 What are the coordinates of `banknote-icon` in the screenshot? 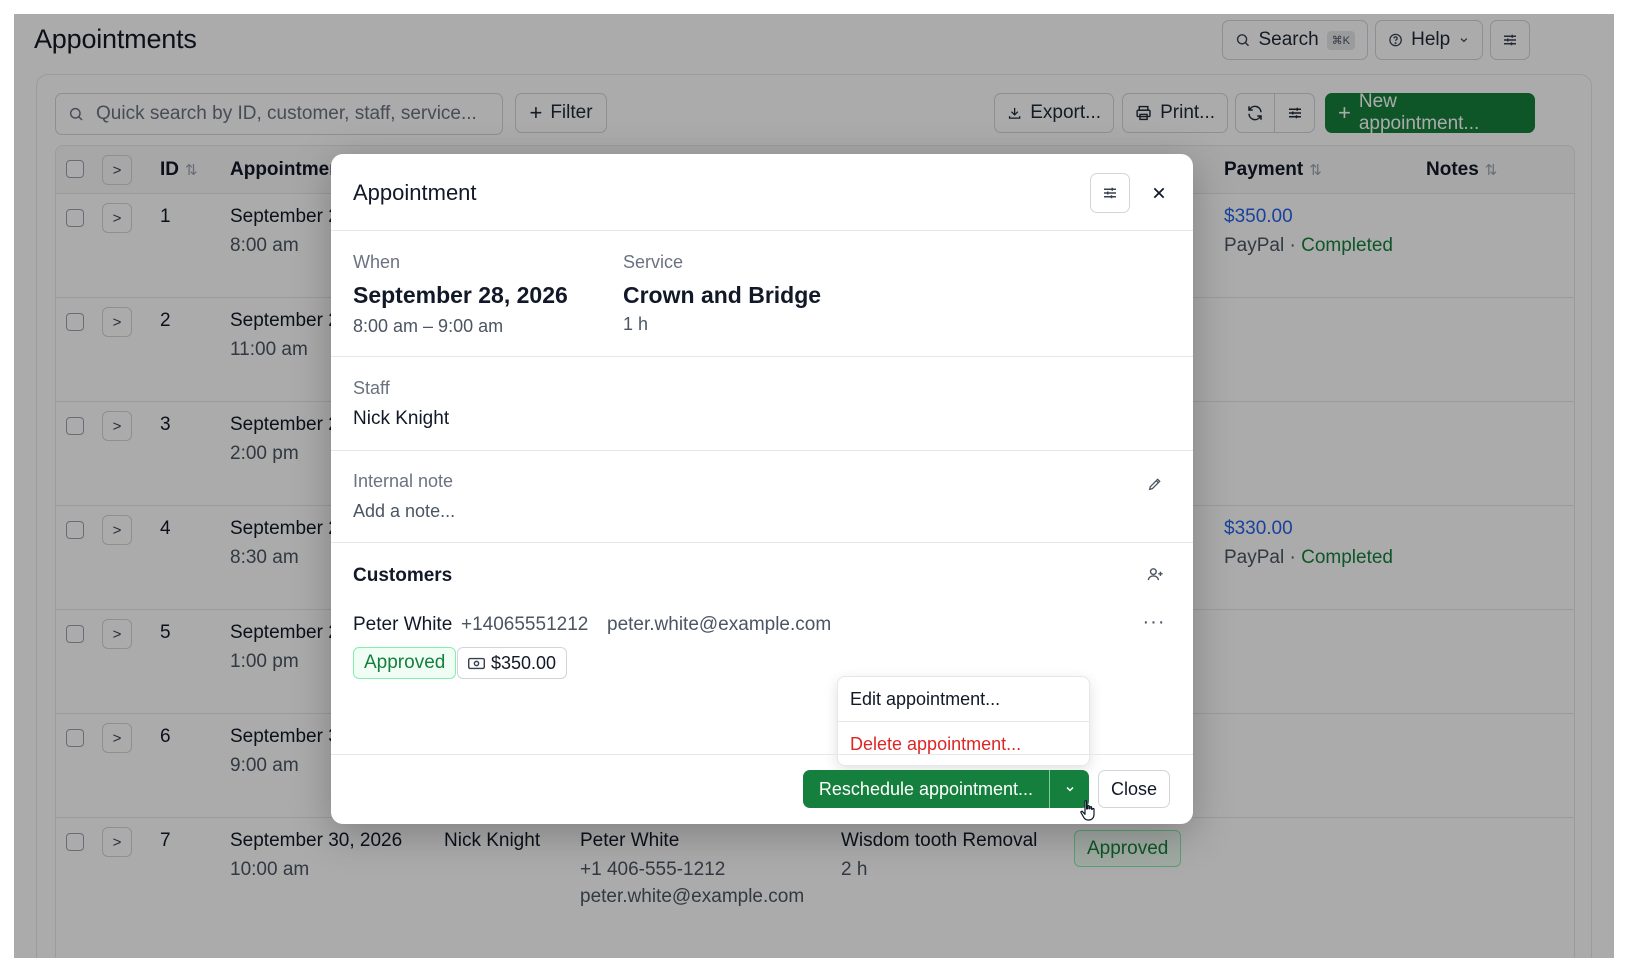 It's located at (476, 663).